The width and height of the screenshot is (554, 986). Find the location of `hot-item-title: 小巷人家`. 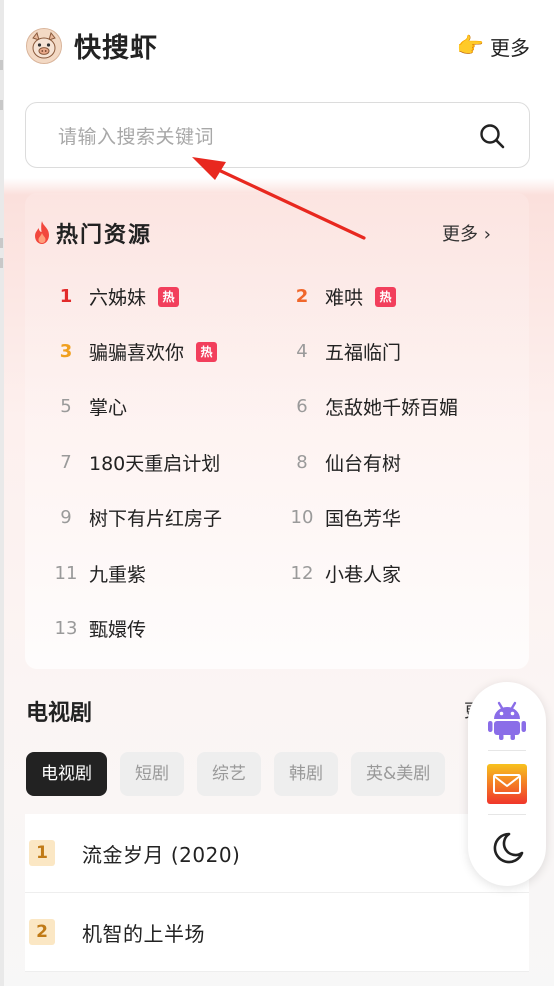

hot-item-title: 小巷人家 is located at coordinates (363, 575).